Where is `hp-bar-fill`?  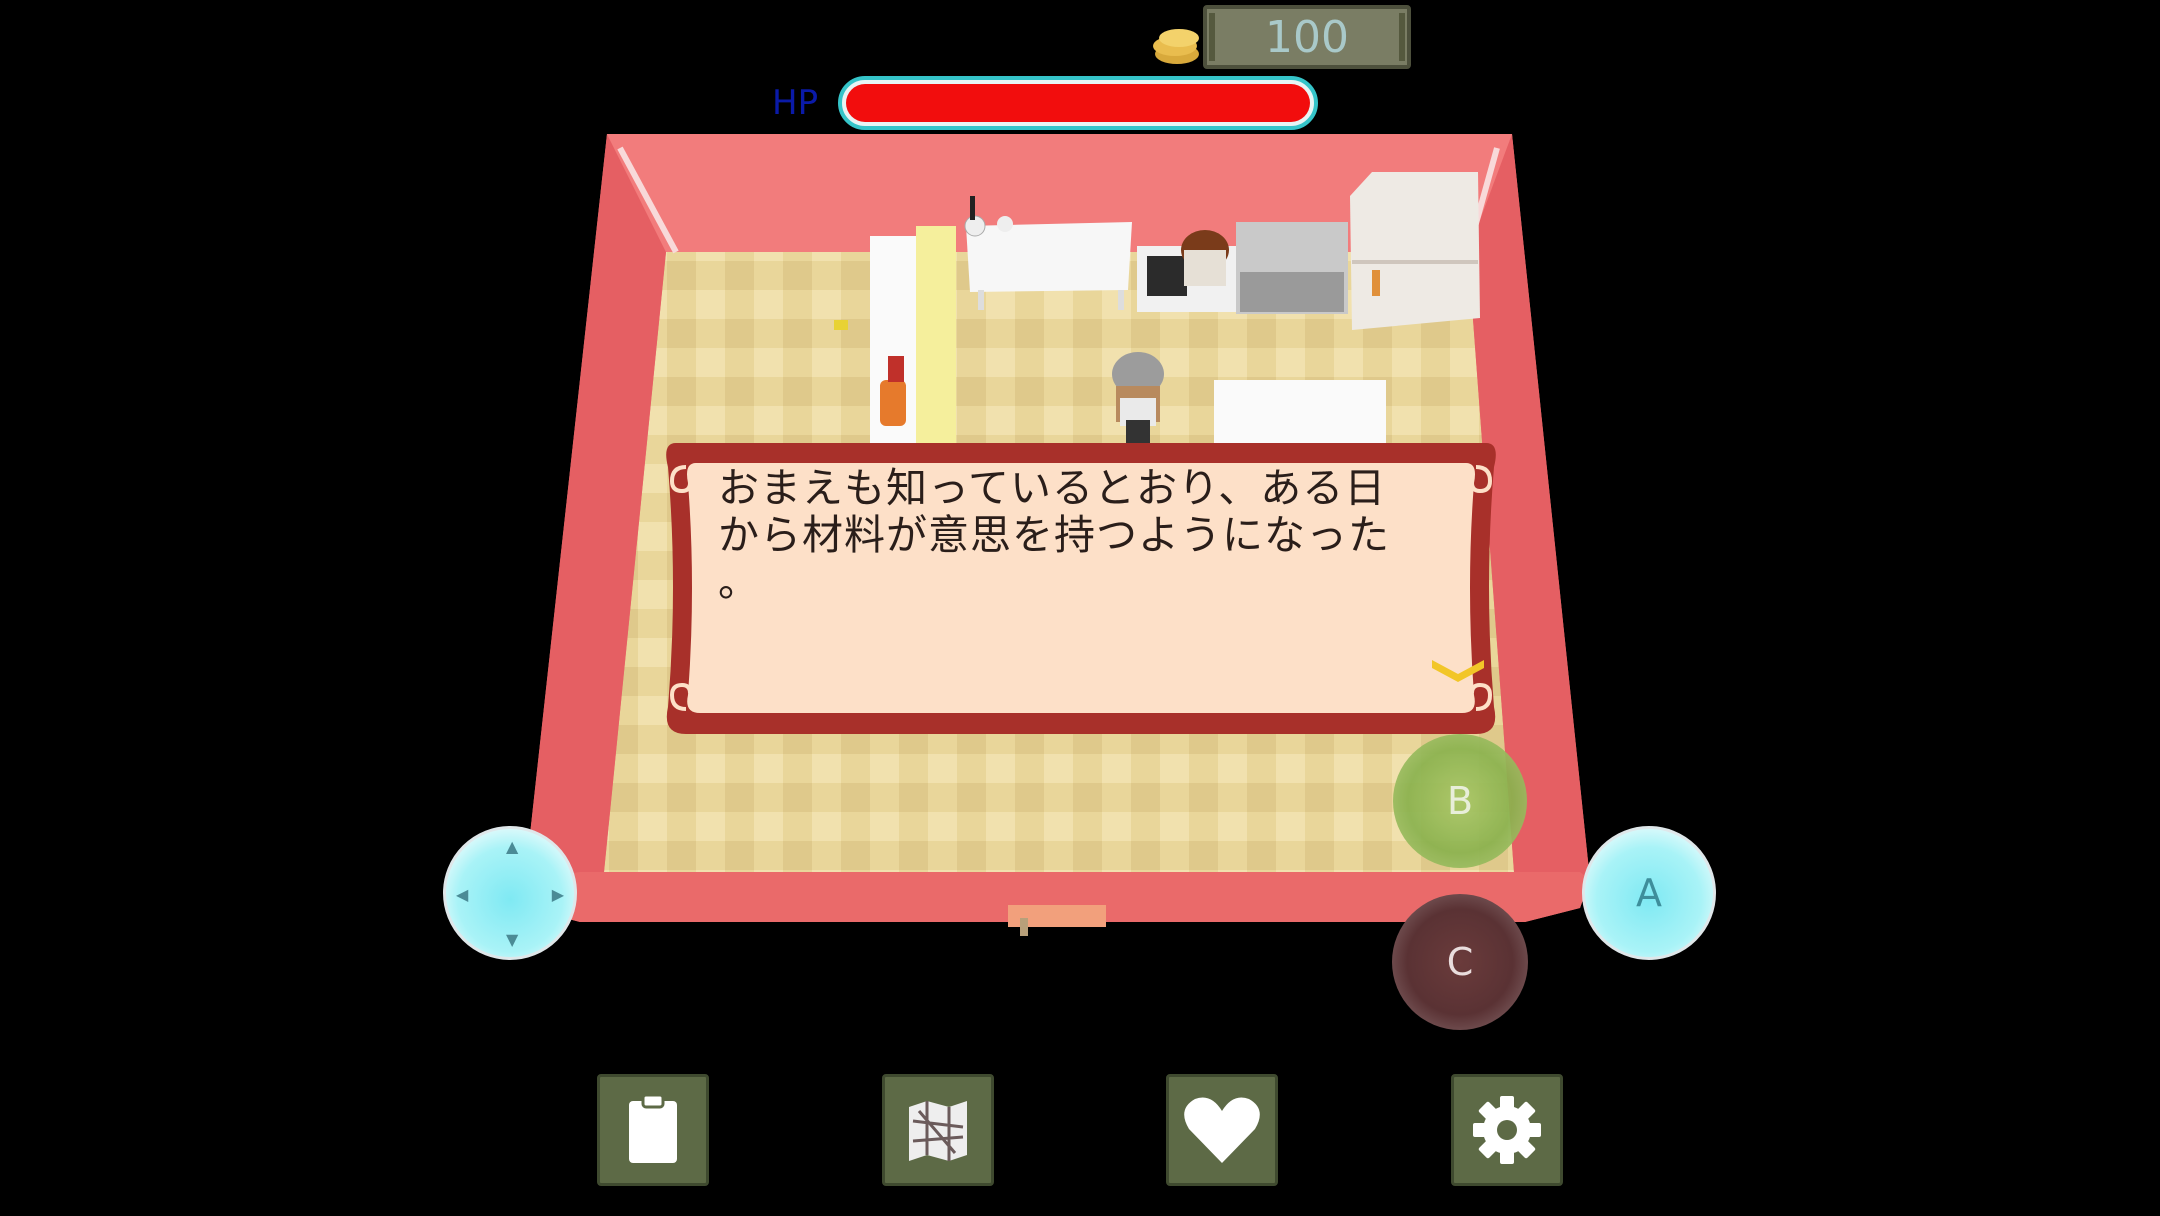
hp-bar-fill is located at coordinates (1078, 103).